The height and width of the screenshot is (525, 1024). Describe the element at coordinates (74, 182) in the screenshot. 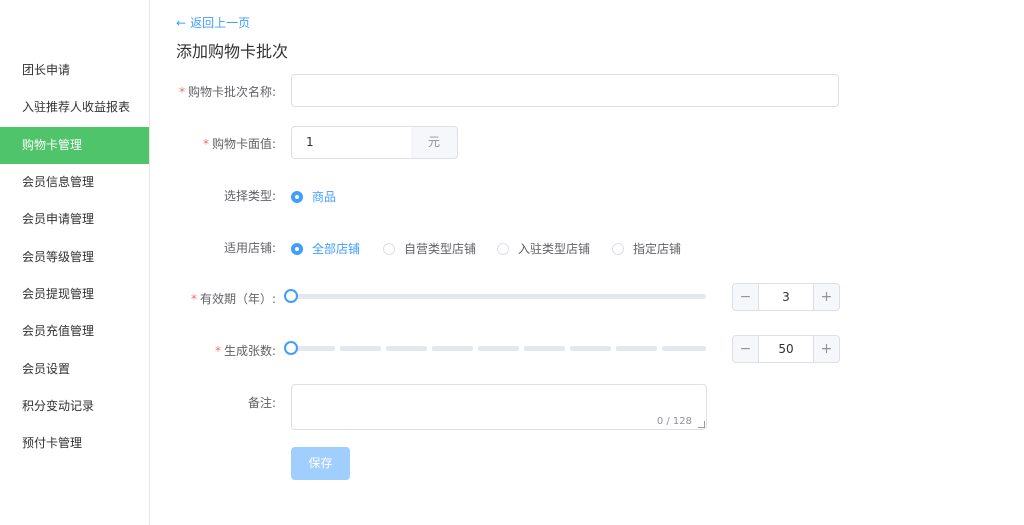

I see `sidebar-item-member-info: 会员信息管理` at that location.